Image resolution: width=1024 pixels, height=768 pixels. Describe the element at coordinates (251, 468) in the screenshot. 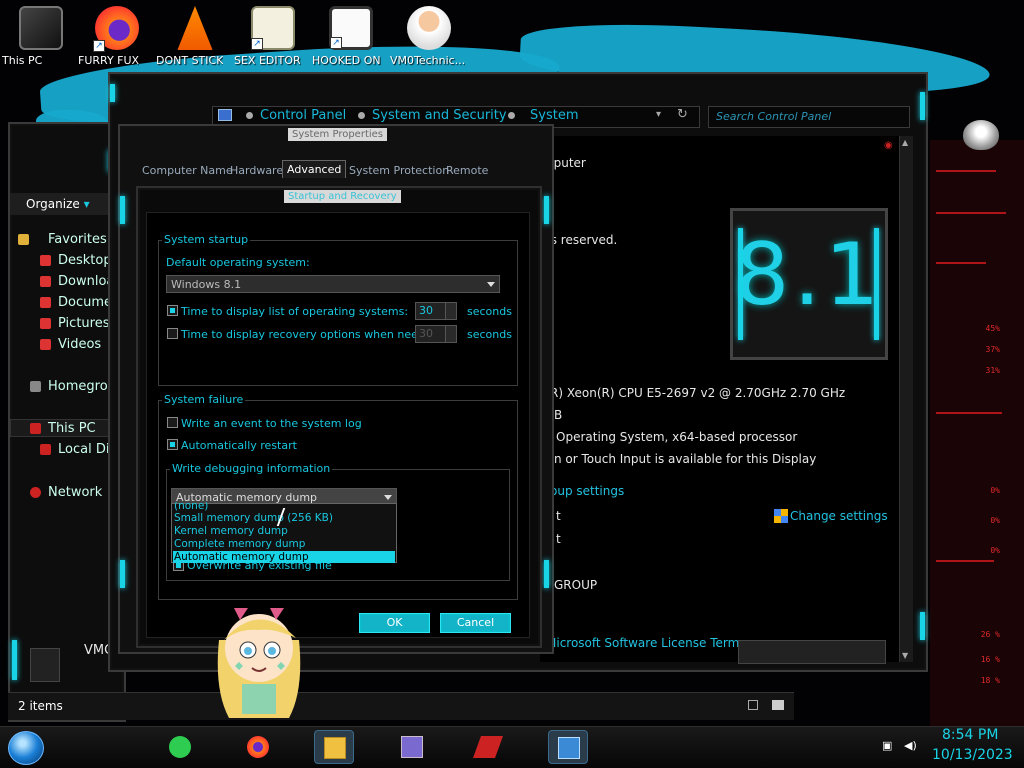

I see `group-title: Write debugging information` at that location.